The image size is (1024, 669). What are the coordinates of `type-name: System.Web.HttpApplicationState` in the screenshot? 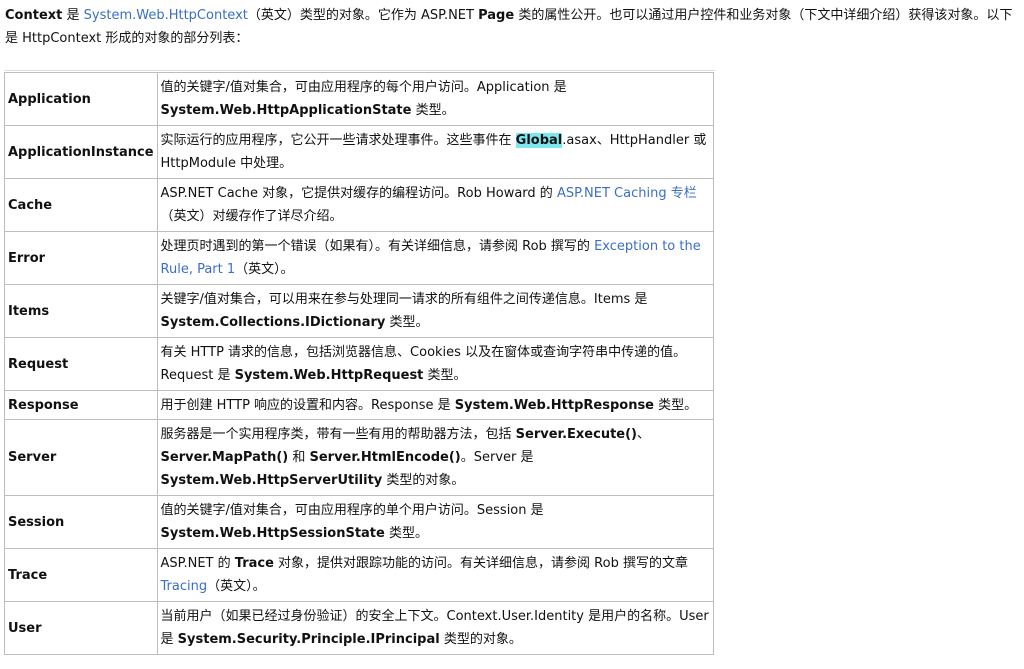 It's located at (286, 110).